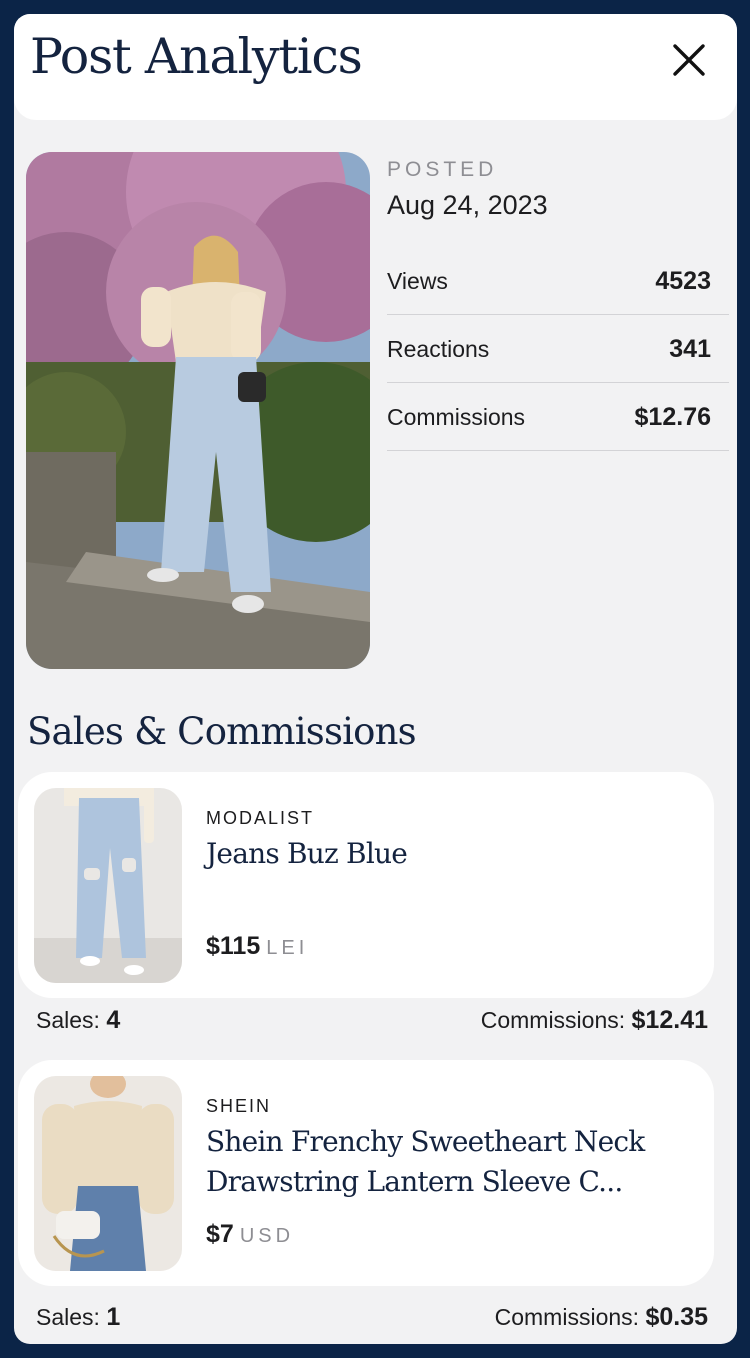  I want to click on stat-label: Views, so click(417, 280).